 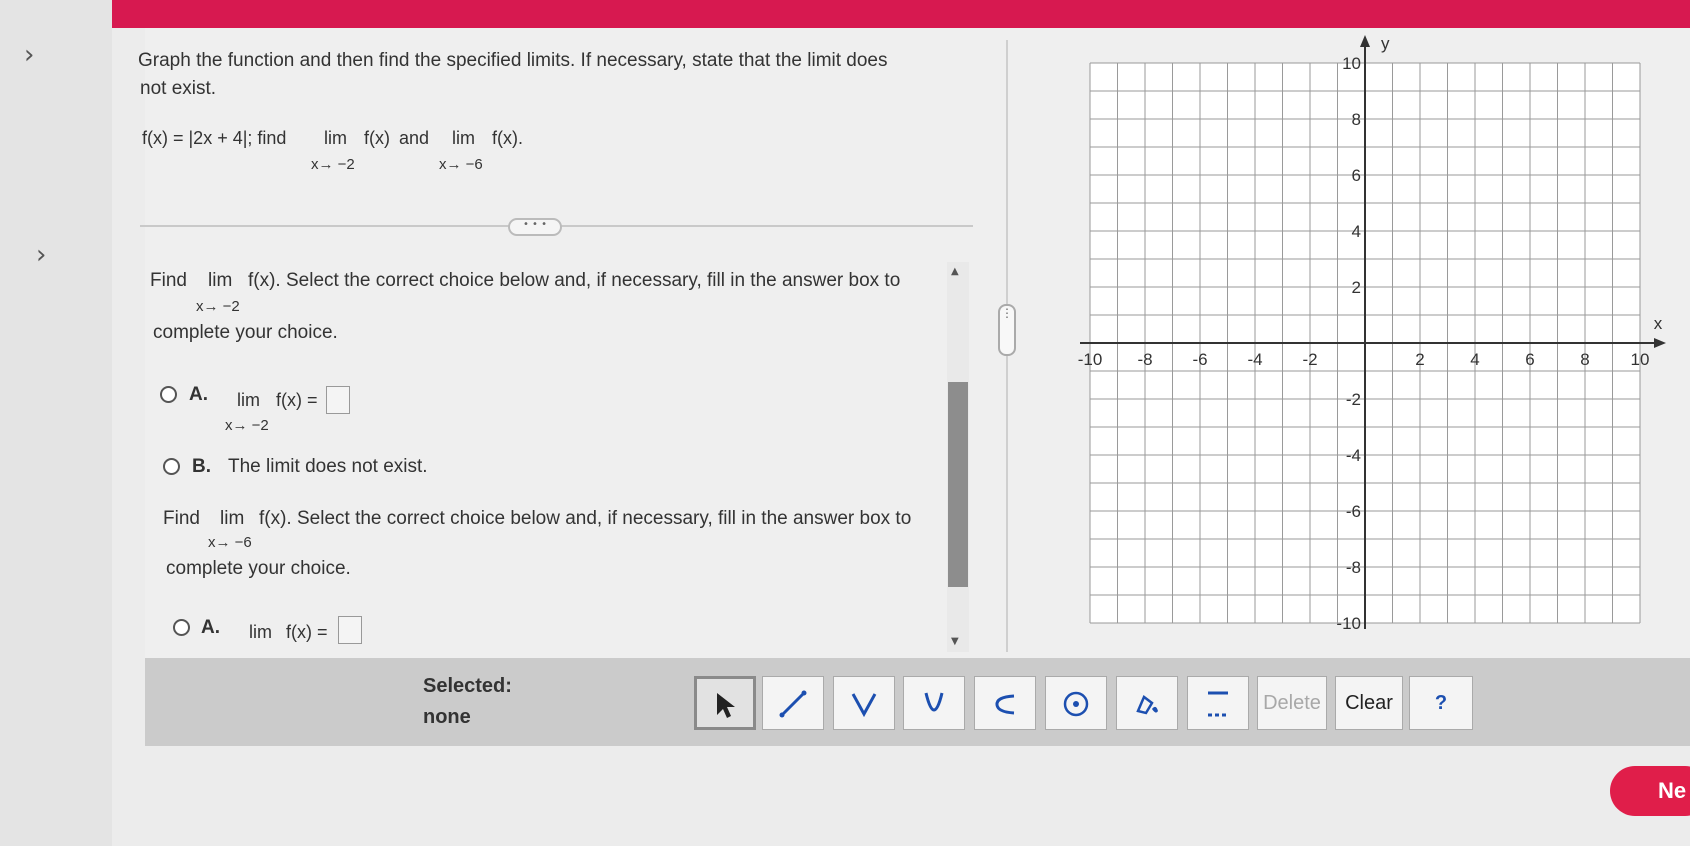 What do you see at coordinates (1007, 330) in the screenshot?
I see `panel-resize-handle: ⋮` at bounding box center [1007, 330].